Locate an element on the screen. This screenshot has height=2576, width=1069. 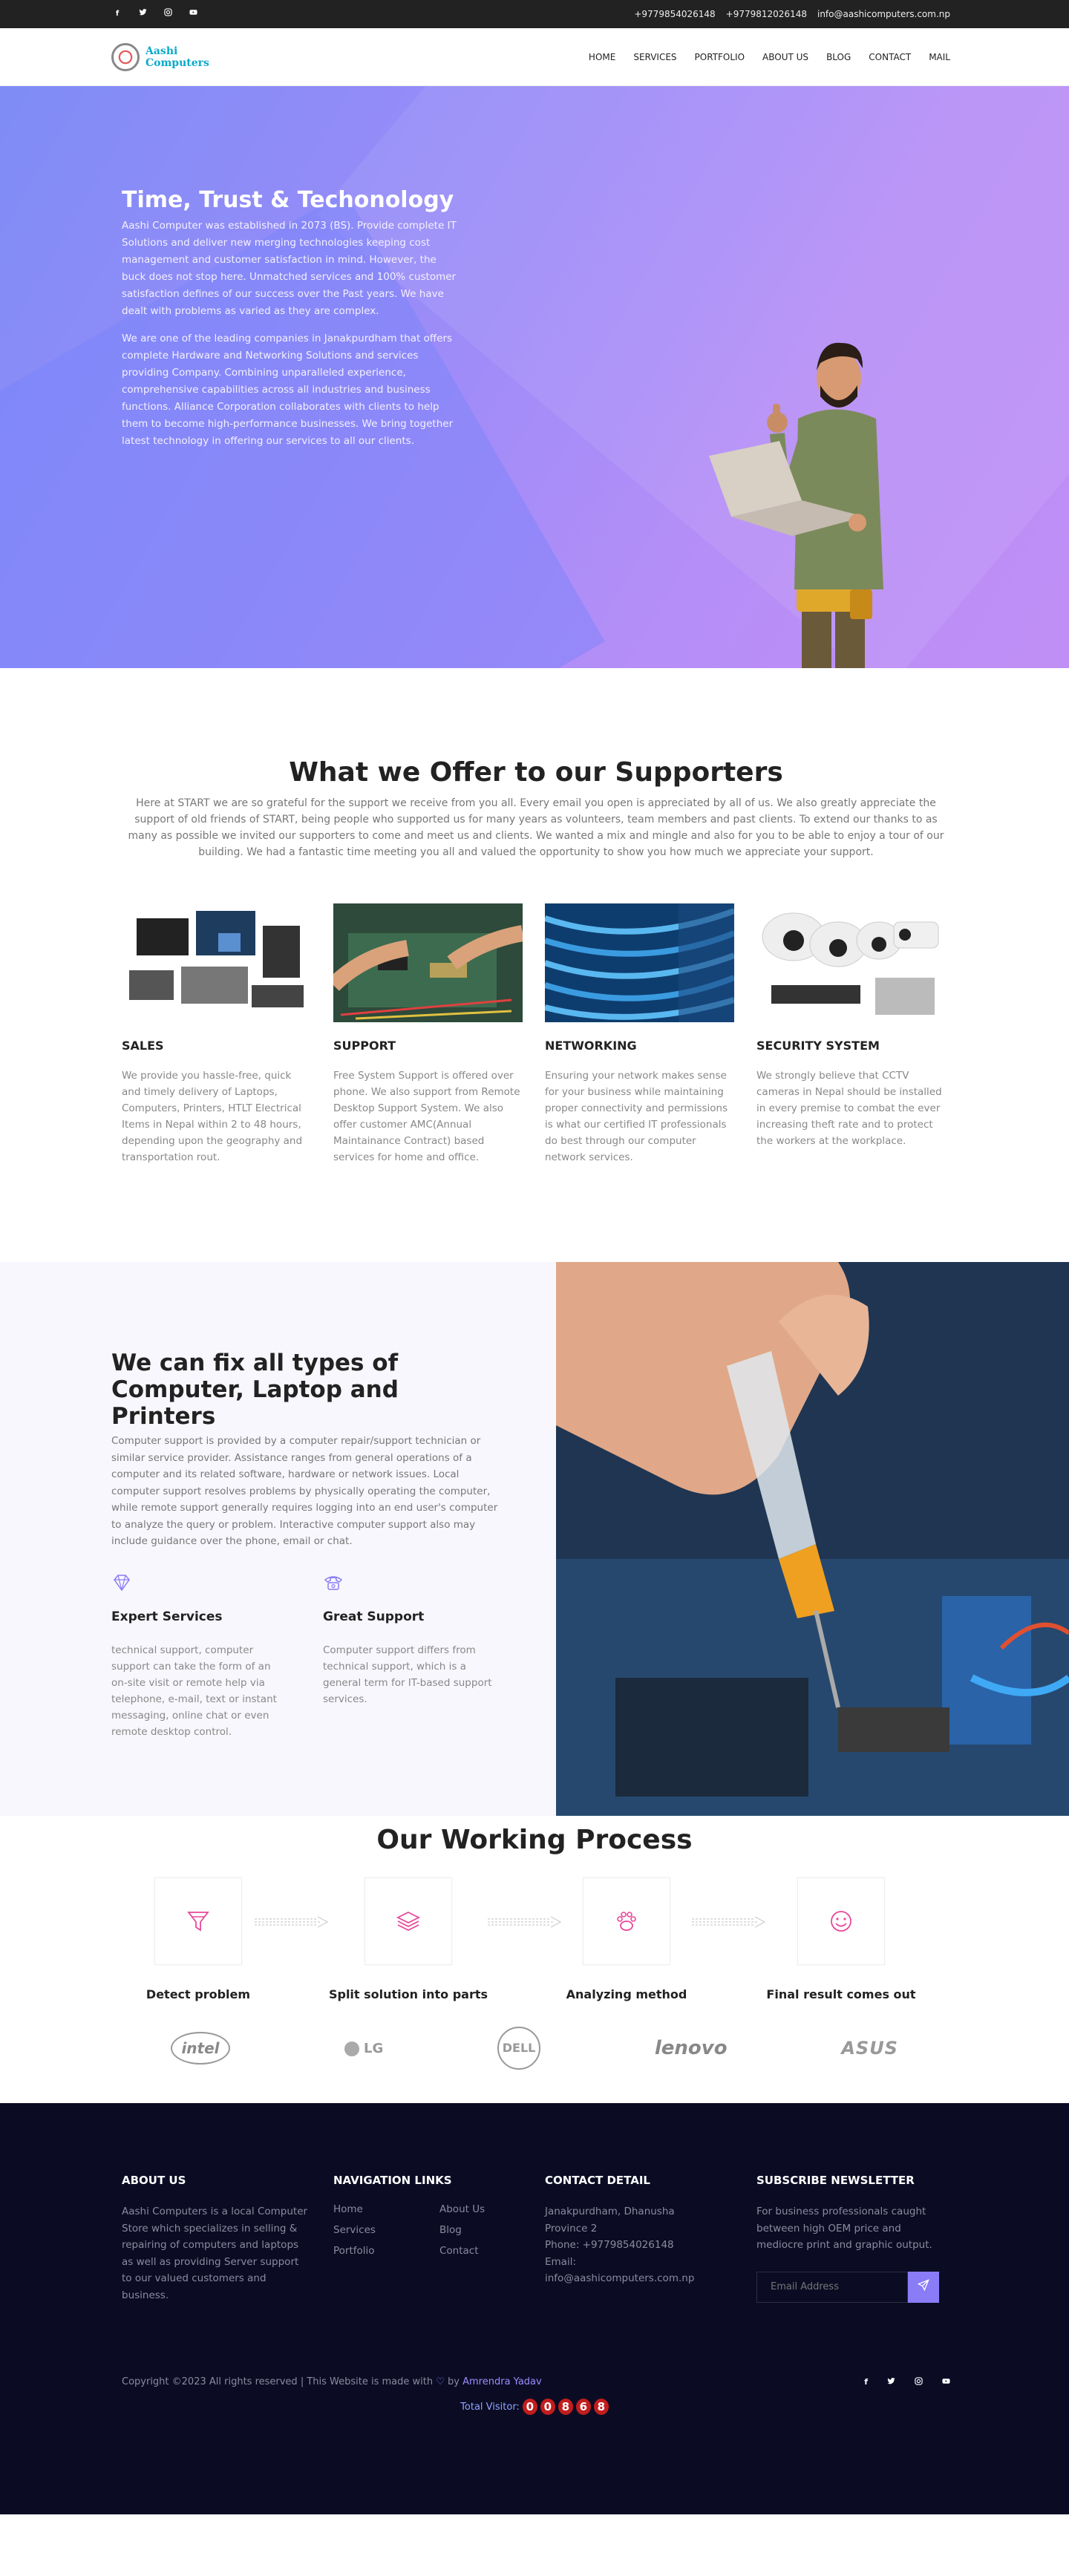
feature-title: Expert Services is located at coordinates (167, 1617).